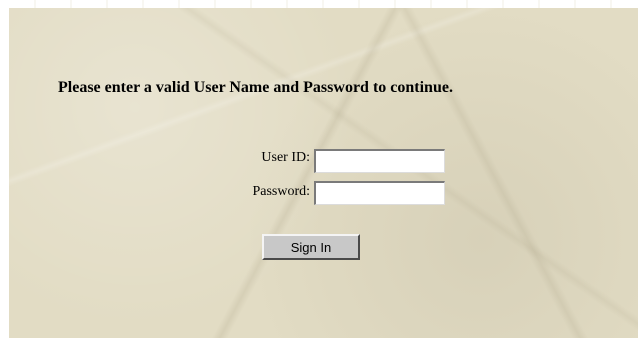 The height and width of the screenshot is (341, 642). Describe the element at coordinates (285, 157) in the screenshot. I see `user-id-label: User ID:` at that location.